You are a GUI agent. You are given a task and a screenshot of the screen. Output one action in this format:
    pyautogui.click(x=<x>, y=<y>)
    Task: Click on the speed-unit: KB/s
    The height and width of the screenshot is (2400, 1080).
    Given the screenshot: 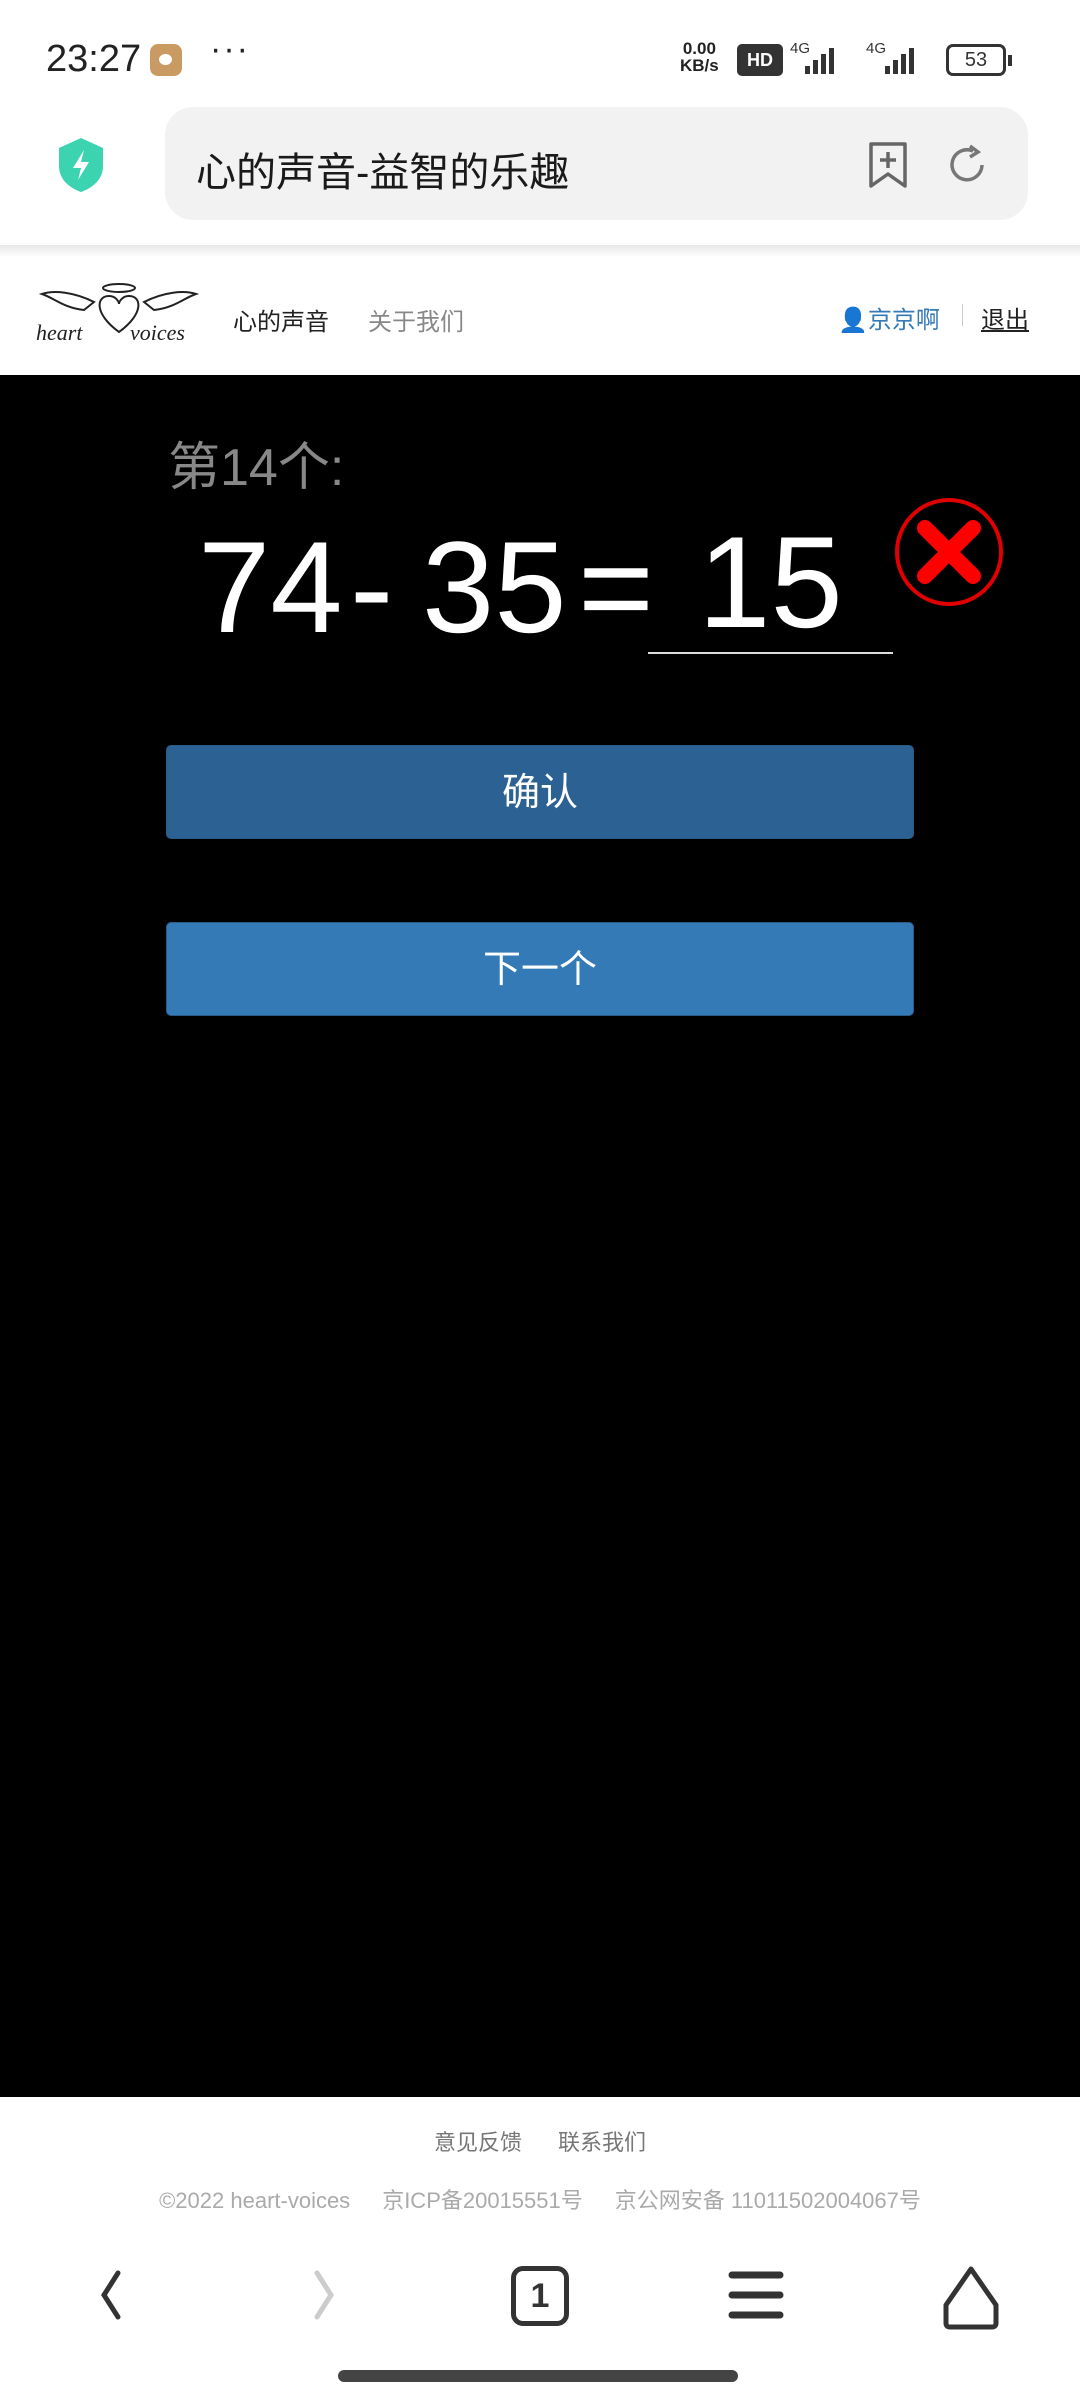 What is the action you would take?
    pyautogui.click(x=699, y=65)
    